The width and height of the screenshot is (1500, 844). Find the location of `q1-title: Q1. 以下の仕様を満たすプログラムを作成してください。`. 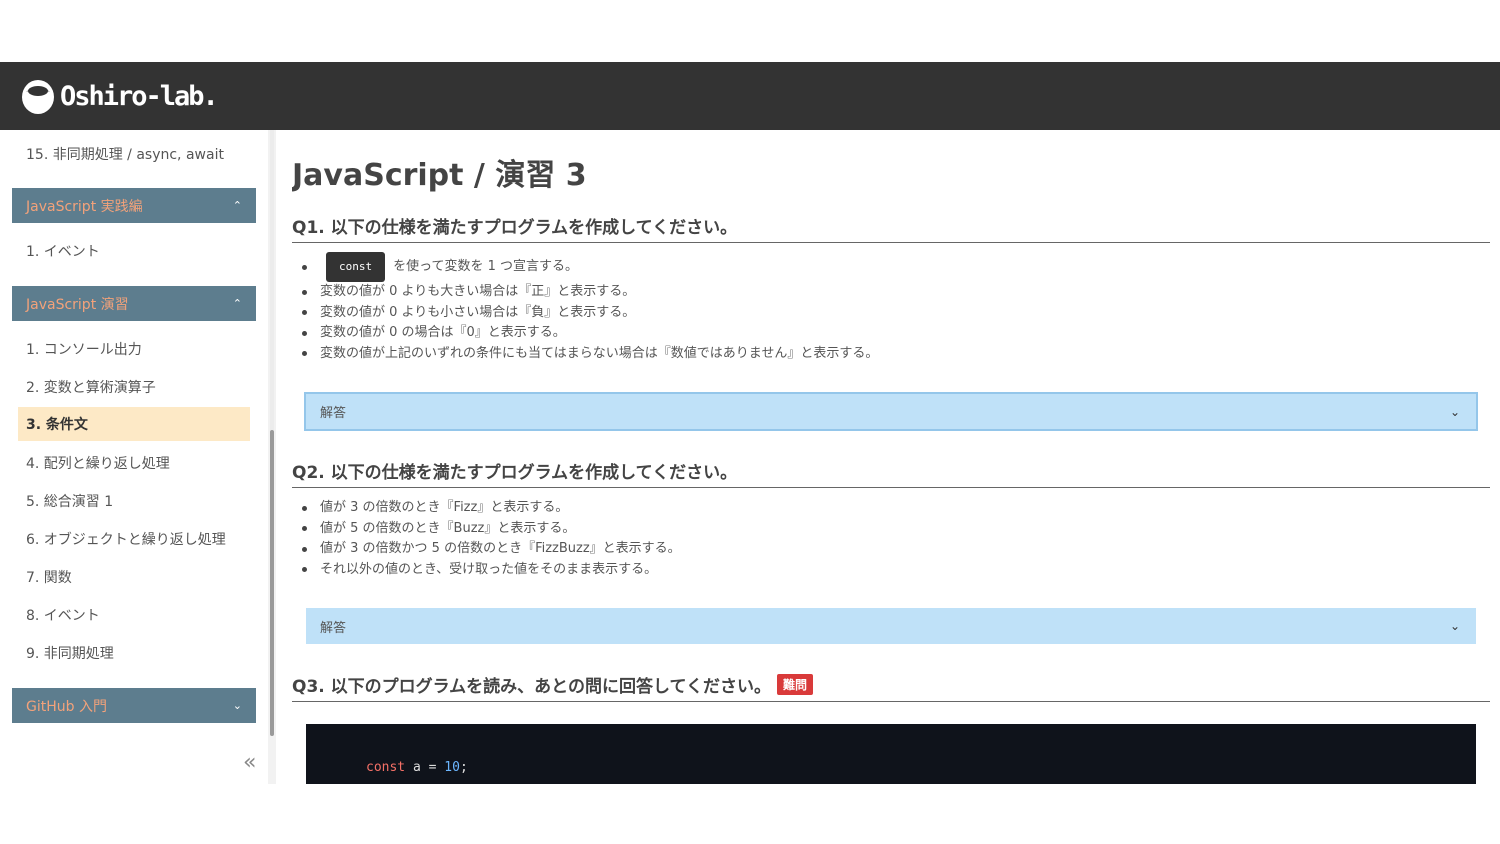

q1-title: Q1. 以下の仕様を満たすプログラムを作成してください。 is located at coordinates (891, 228).